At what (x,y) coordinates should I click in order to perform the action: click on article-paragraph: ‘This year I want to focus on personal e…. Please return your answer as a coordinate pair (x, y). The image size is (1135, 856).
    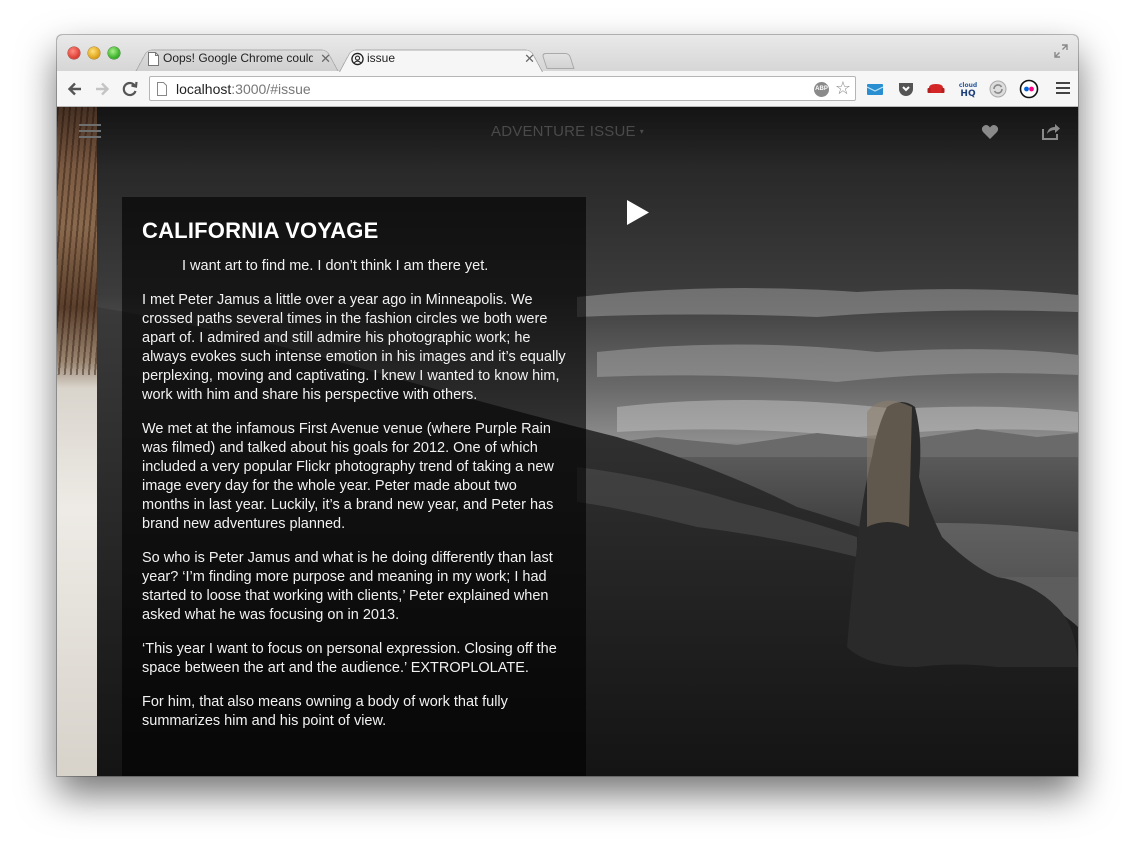
    Looking at the image, I should click on (349, 658).